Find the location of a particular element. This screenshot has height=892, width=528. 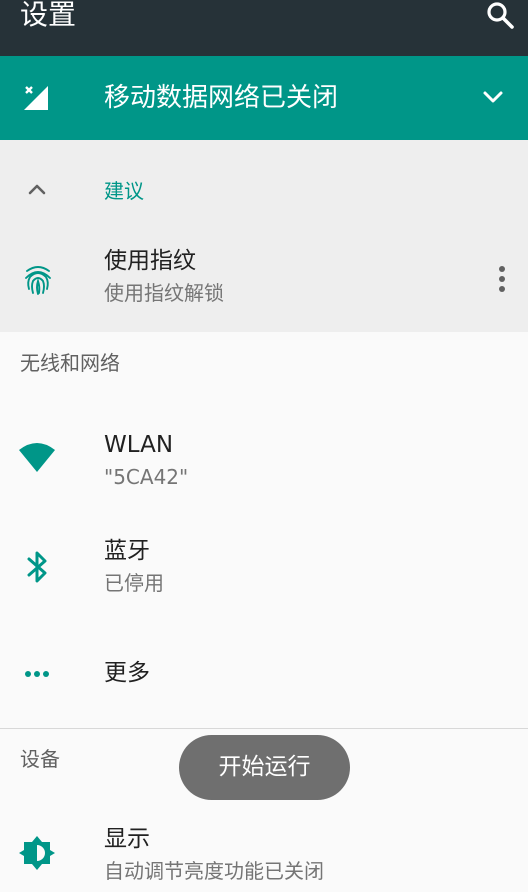

search-button is located at coordinates (500, 16).